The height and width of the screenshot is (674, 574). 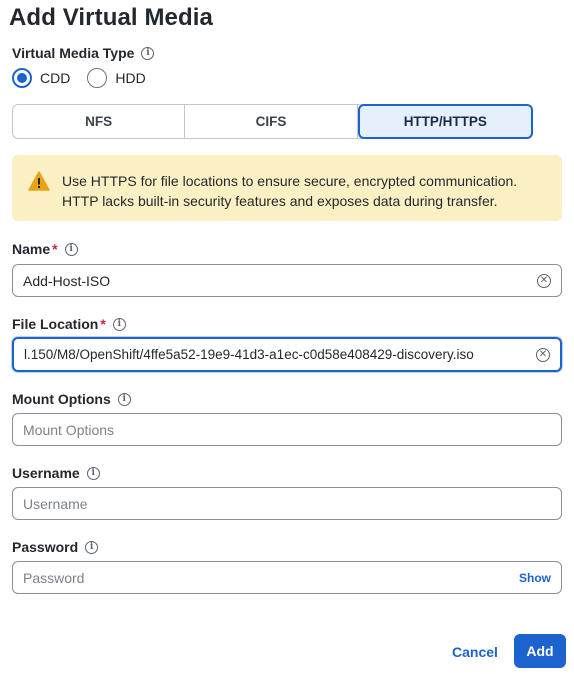 I want to click on tab-http-https: HTTP/HTTPS, so click(x=445, y=121).